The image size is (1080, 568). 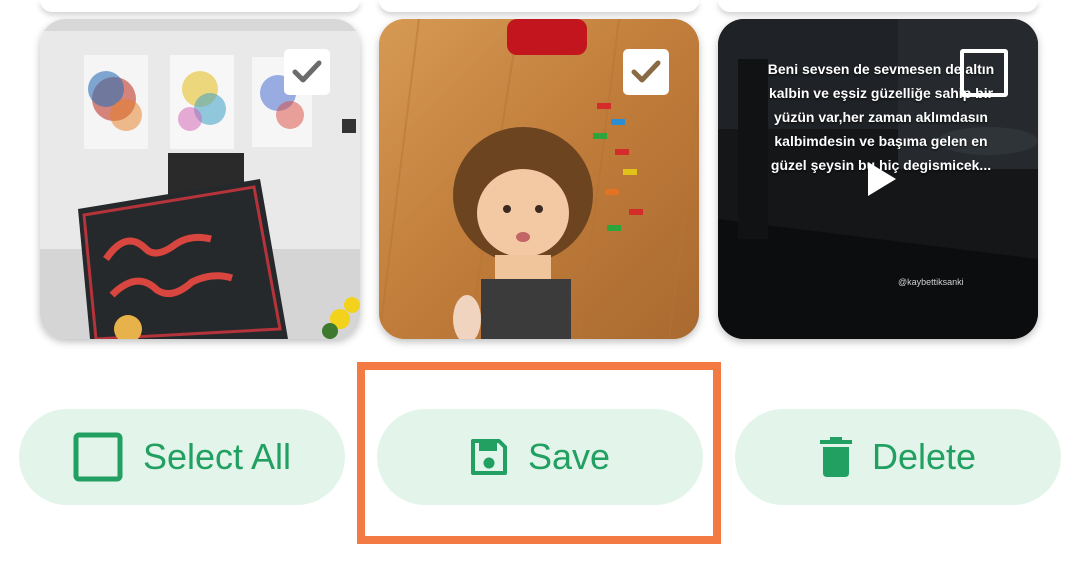 I want to click on delete-button: Delete, so click(x=898, y=457).